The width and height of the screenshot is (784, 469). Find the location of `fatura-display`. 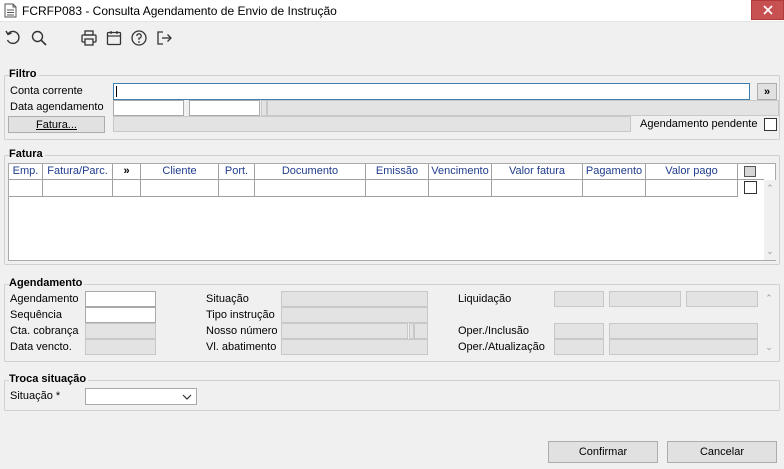

fatura-display is located at coordinates (372, 124).